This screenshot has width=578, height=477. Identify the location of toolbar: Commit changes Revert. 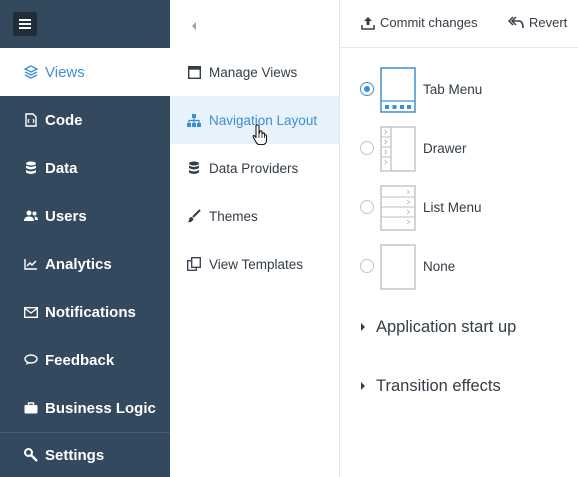
(459, 24).